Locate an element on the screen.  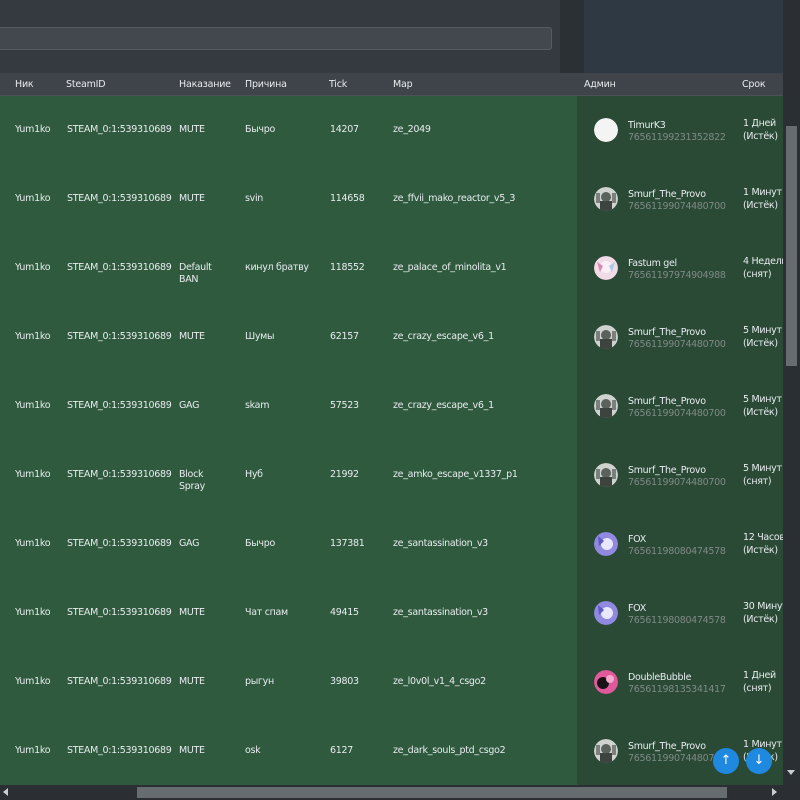
vertical-scroll-thumb is located at coordinates (791, 246).